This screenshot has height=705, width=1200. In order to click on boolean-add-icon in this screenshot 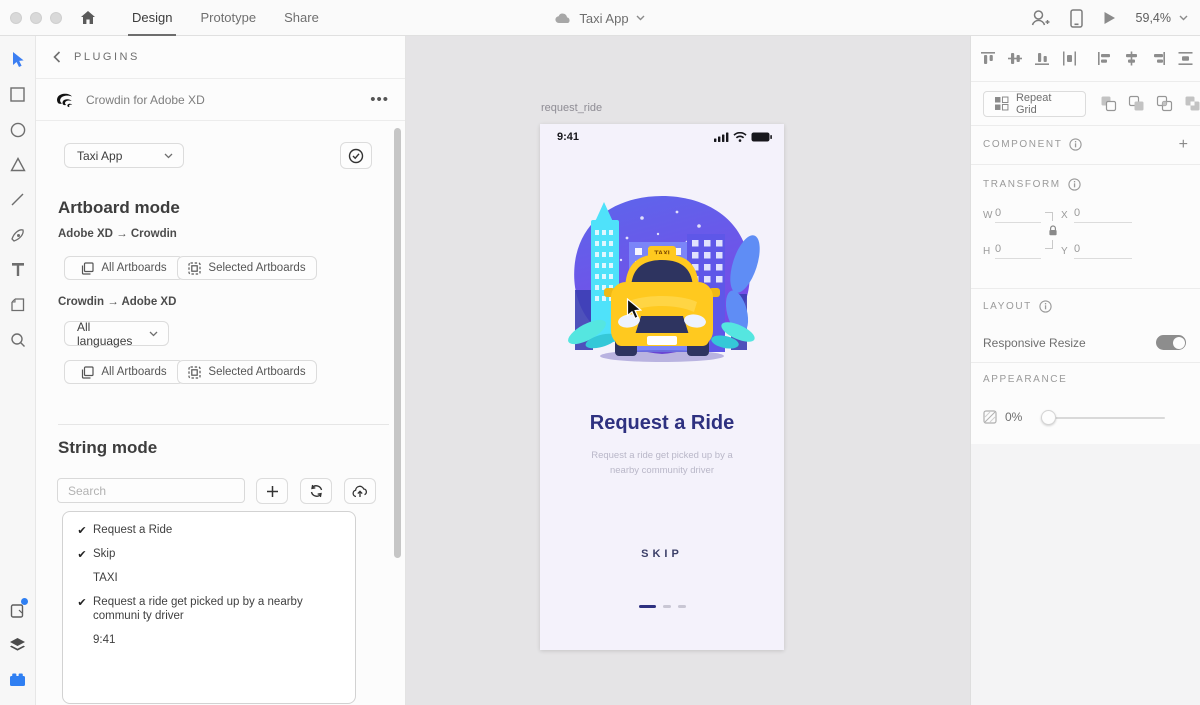, I will do `click(1108, 103)`.